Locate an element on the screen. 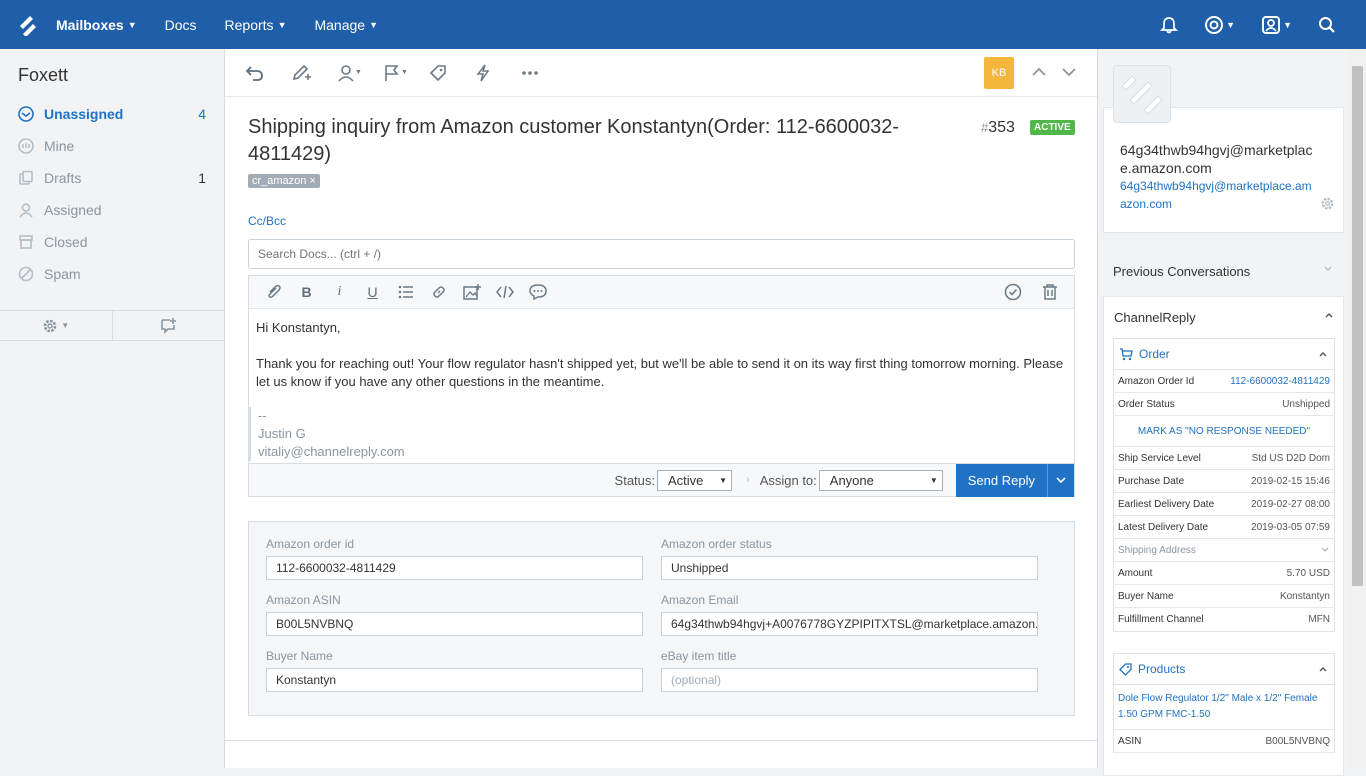 This screenshot has width=1366, height=776. check-circle-icon is located at coordinates (1013, 292).